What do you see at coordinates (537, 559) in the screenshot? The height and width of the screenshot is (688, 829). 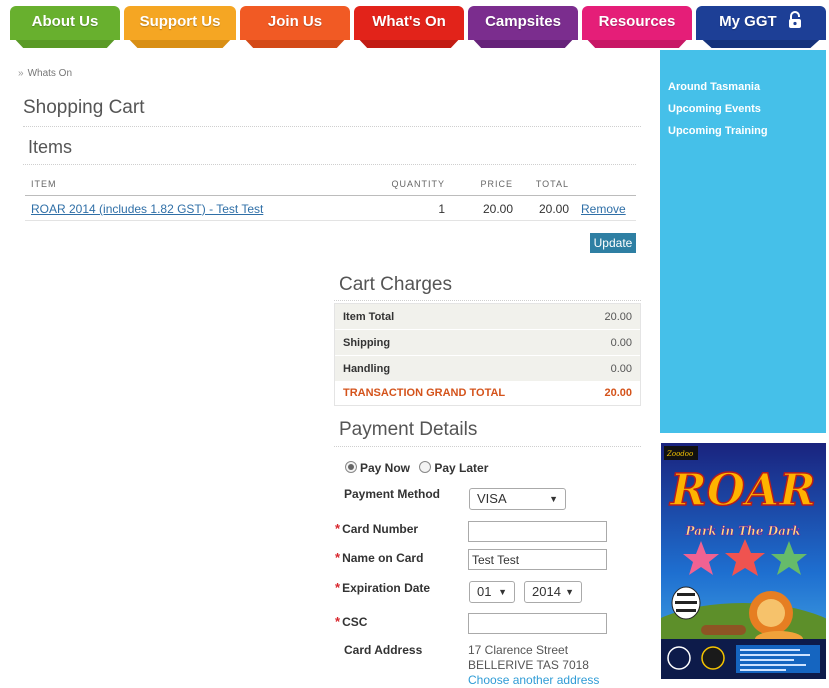 I see `name-on-card-input` at bounding box center [537, 559].